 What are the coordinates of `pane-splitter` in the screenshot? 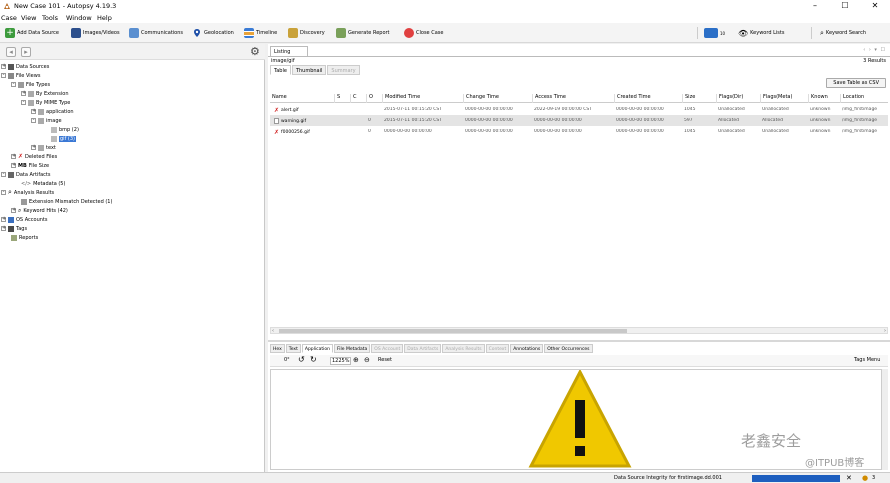 It's located at (579, 341).